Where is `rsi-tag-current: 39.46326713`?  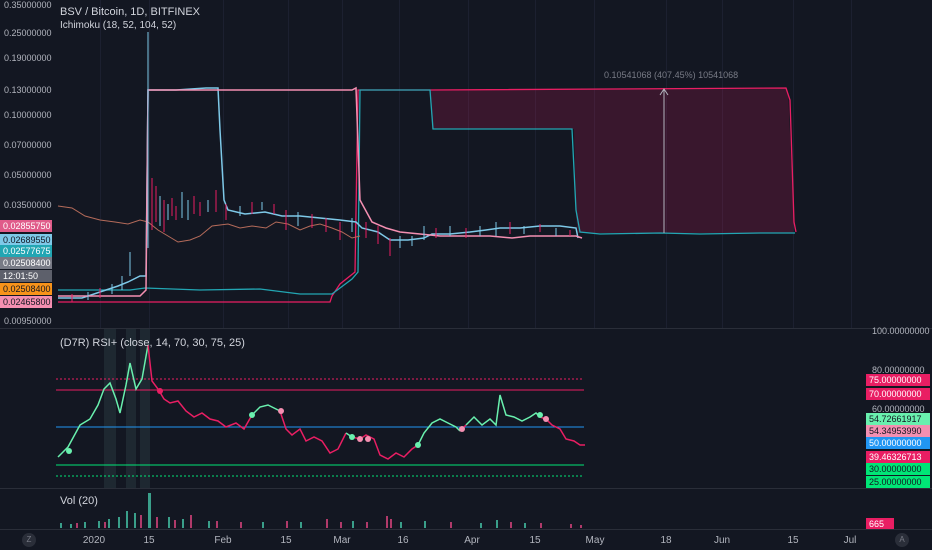
rsi-tag-current: 39.46326713 is located at coordinates (898, 457).